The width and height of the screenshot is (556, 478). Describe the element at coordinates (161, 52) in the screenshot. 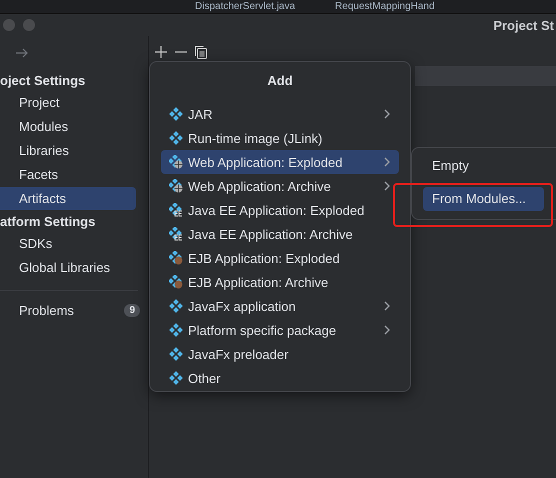

I see `add-icon` at that location.